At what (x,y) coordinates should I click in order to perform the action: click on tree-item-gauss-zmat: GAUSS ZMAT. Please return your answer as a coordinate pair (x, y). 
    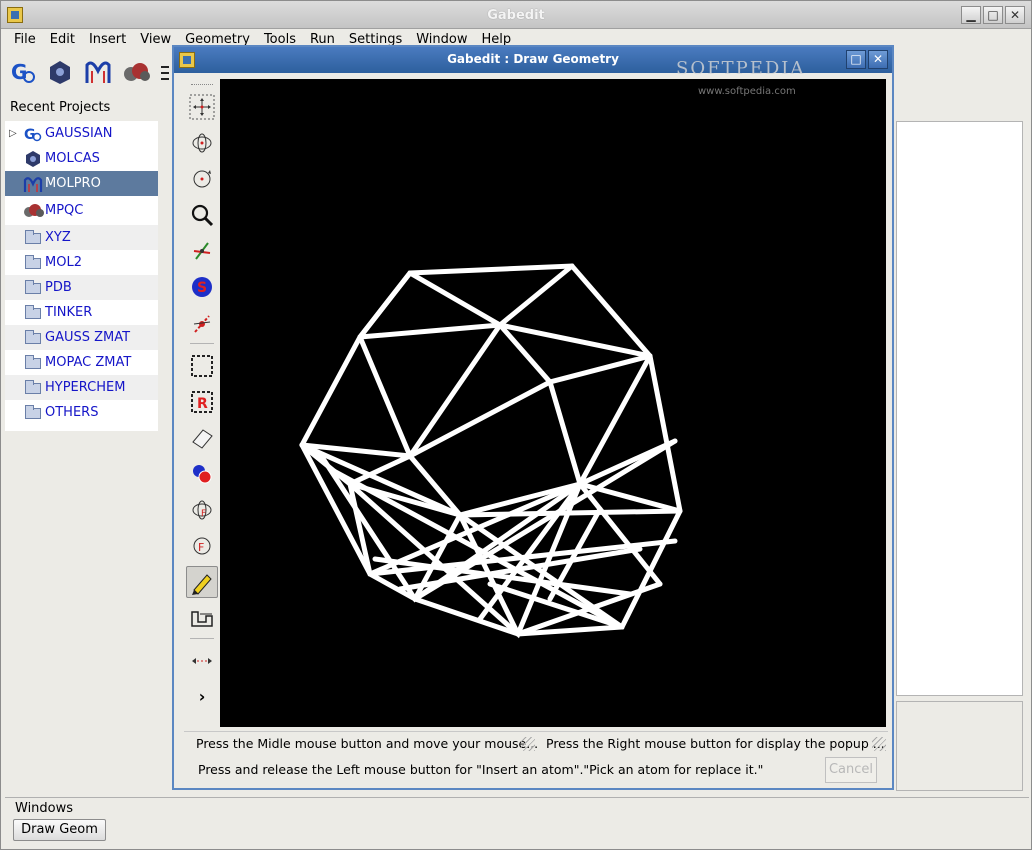
    Looking at the image, I should click on (81, 337).